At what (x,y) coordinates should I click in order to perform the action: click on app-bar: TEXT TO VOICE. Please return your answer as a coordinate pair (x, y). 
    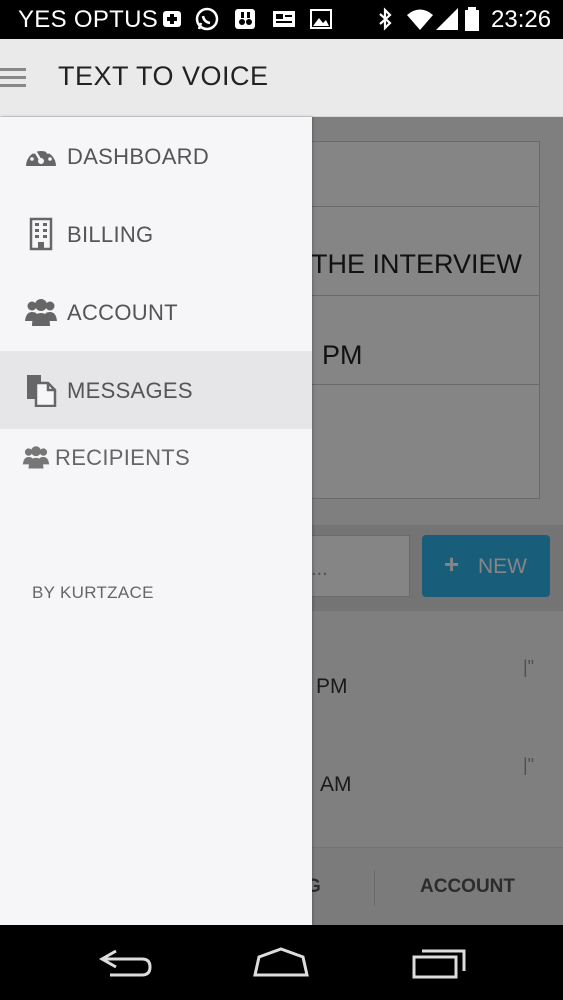
    Looking at the image, I should click on (281, 78).